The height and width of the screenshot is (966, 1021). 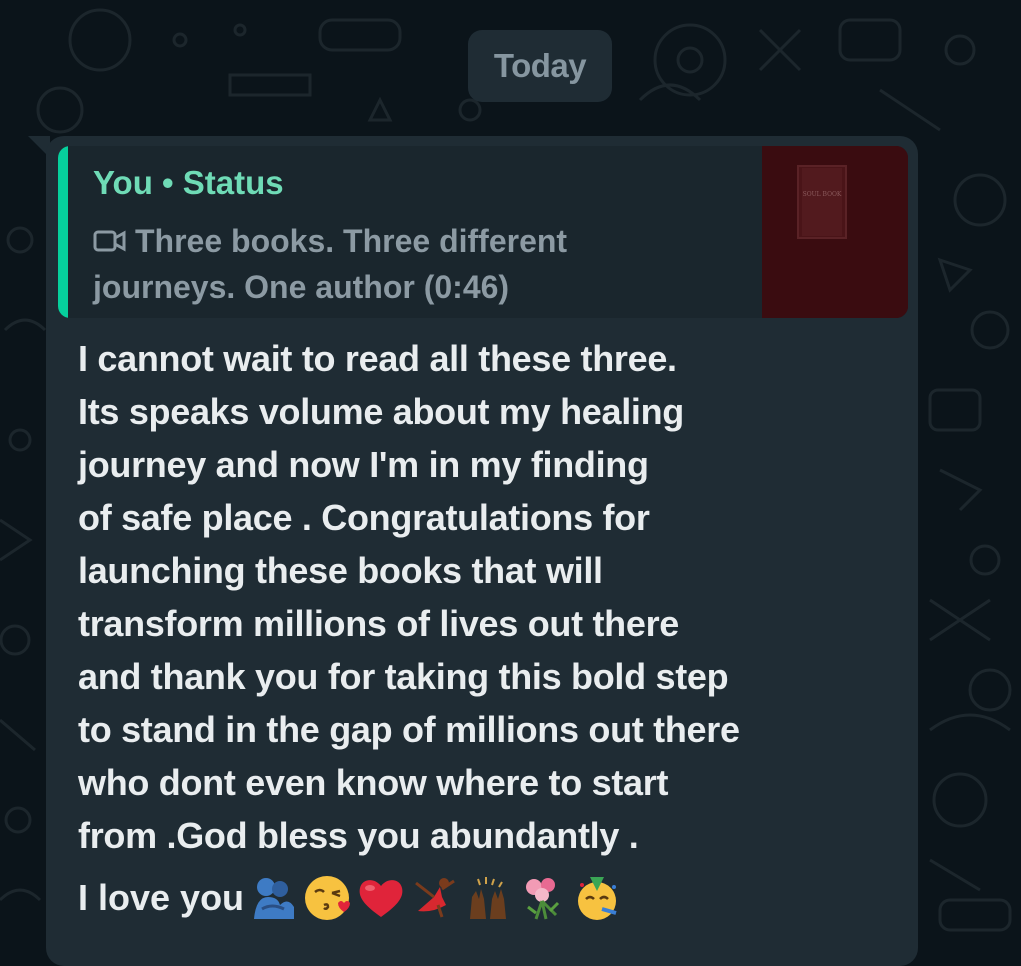 I want to click on people-hugging-emoji, so click(x=274, y=898).